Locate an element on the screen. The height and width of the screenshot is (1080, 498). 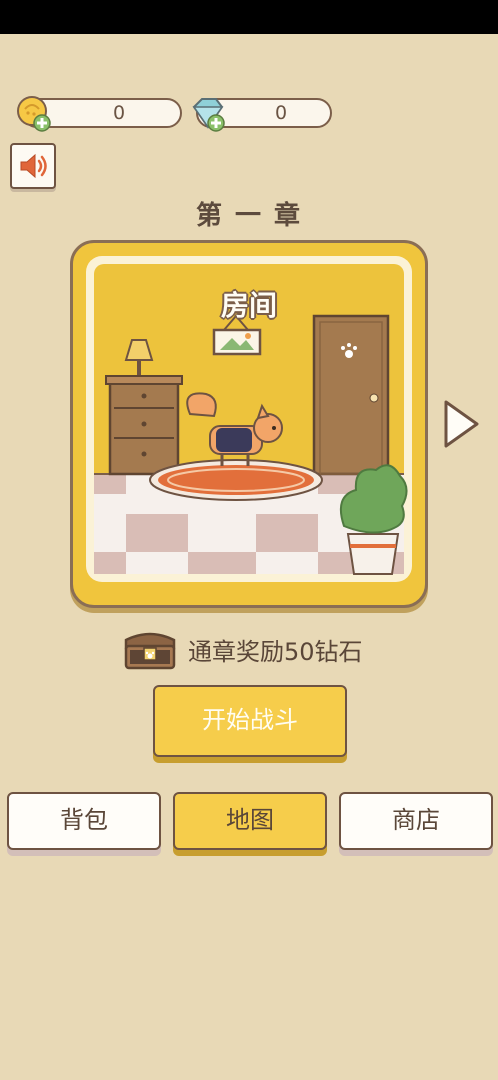
coin-count: 0 is located at coordinates (119, 113).